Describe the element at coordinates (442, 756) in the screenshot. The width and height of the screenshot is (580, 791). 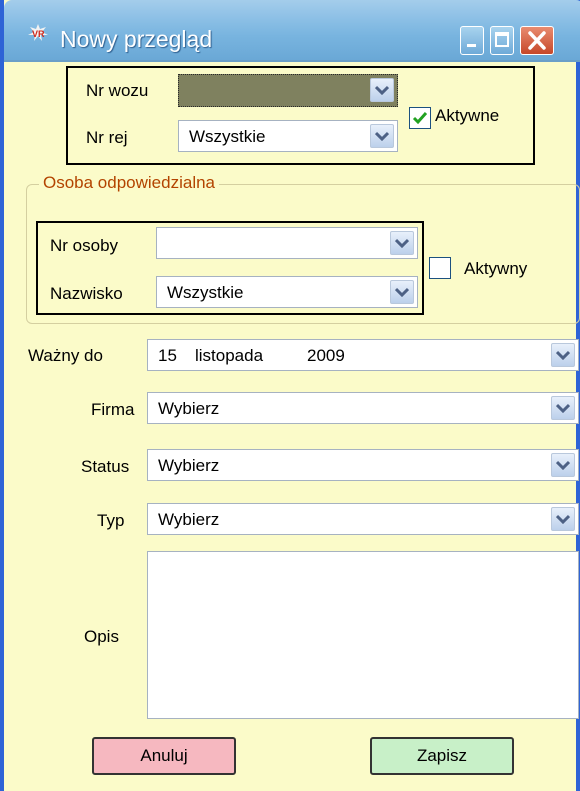
I see `save-button: Zapisz` at that location.